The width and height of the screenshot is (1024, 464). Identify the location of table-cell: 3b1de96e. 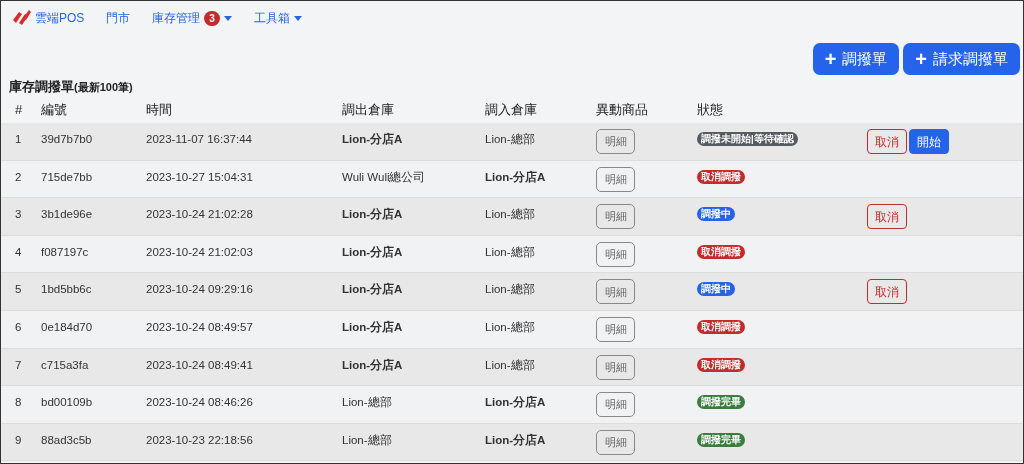
(67, 214).